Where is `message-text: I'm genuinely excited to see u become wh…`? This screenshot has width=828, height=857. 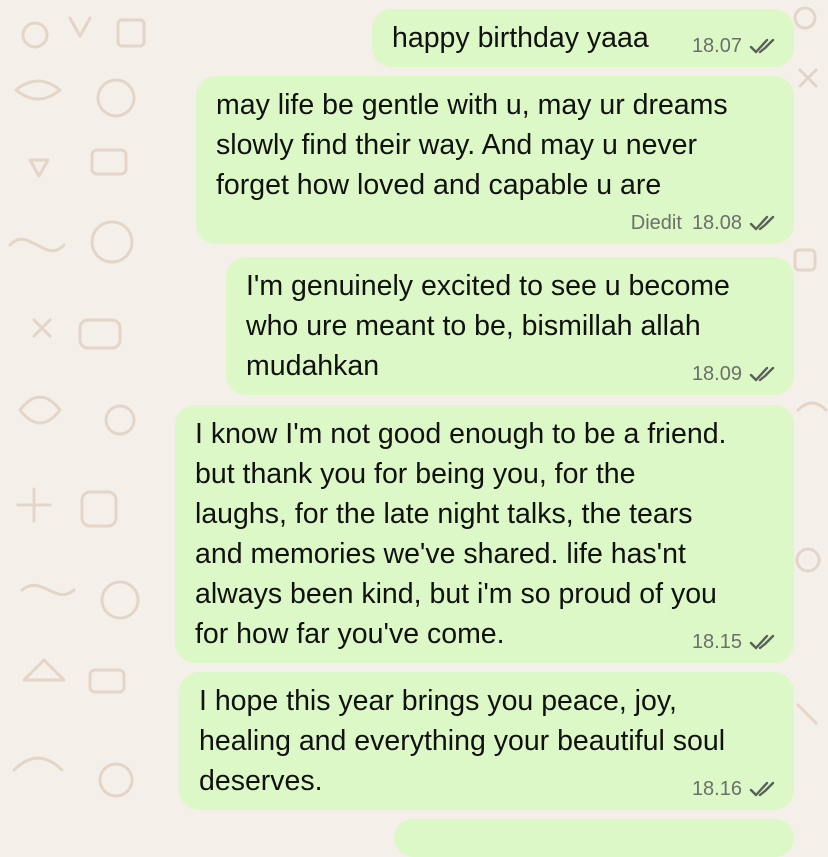
message-text: I'm genuinely excited to see u become wh… is located at coordinates (488, 326).